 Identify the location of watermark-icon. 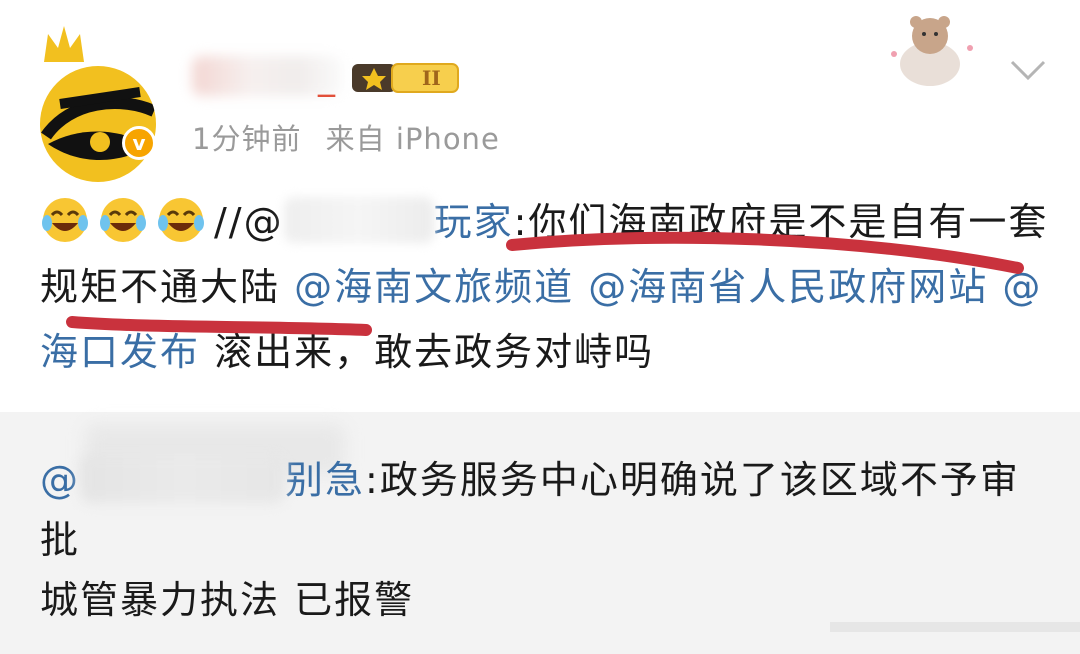
(955, 627).